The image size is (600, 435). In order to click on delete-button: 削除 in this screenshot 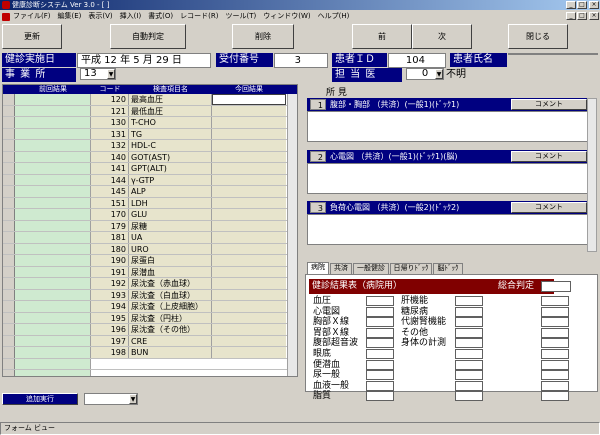, I will do `click(263, 36)`.